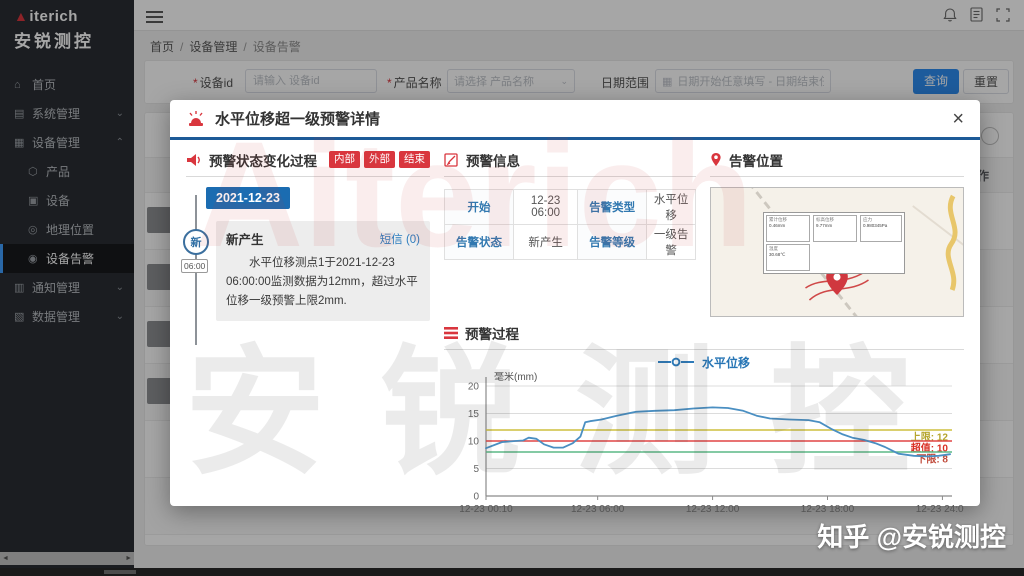 Image resolution: width=1024 pixels, height=576 pixels. What do you see at coordinates (671, 242) in the screenshot?
I see `info-value: 一级告警` at bounding box center [671, 242].